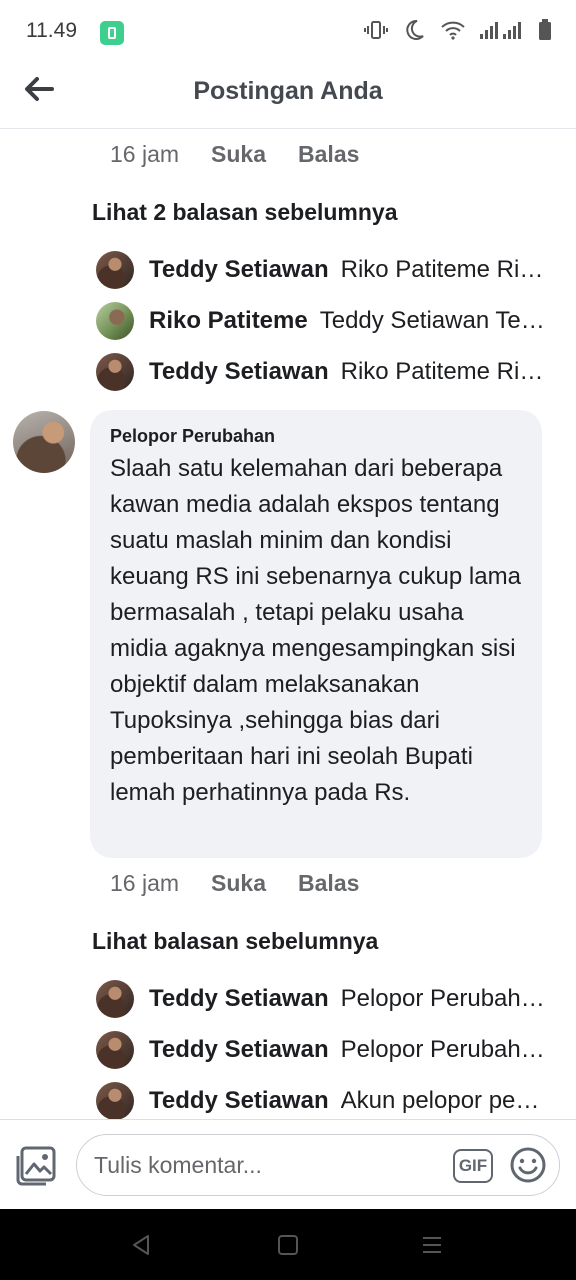 The width and height of the screenshot is (576, 1280). I want to click on photo-icon, so click(37, 1166).